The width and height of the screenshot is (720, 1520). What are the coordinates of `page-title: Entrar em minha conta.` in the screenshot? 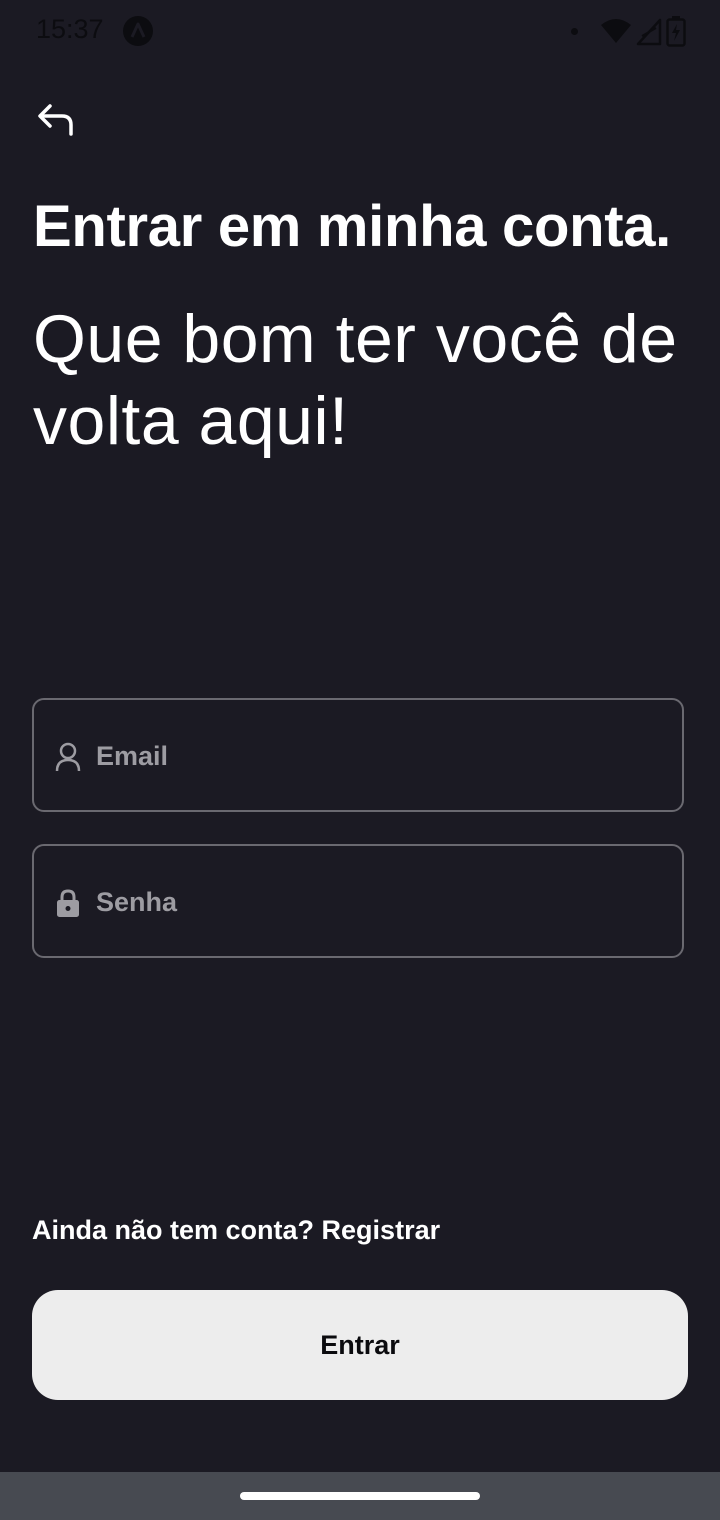 It's located at (352, 226).